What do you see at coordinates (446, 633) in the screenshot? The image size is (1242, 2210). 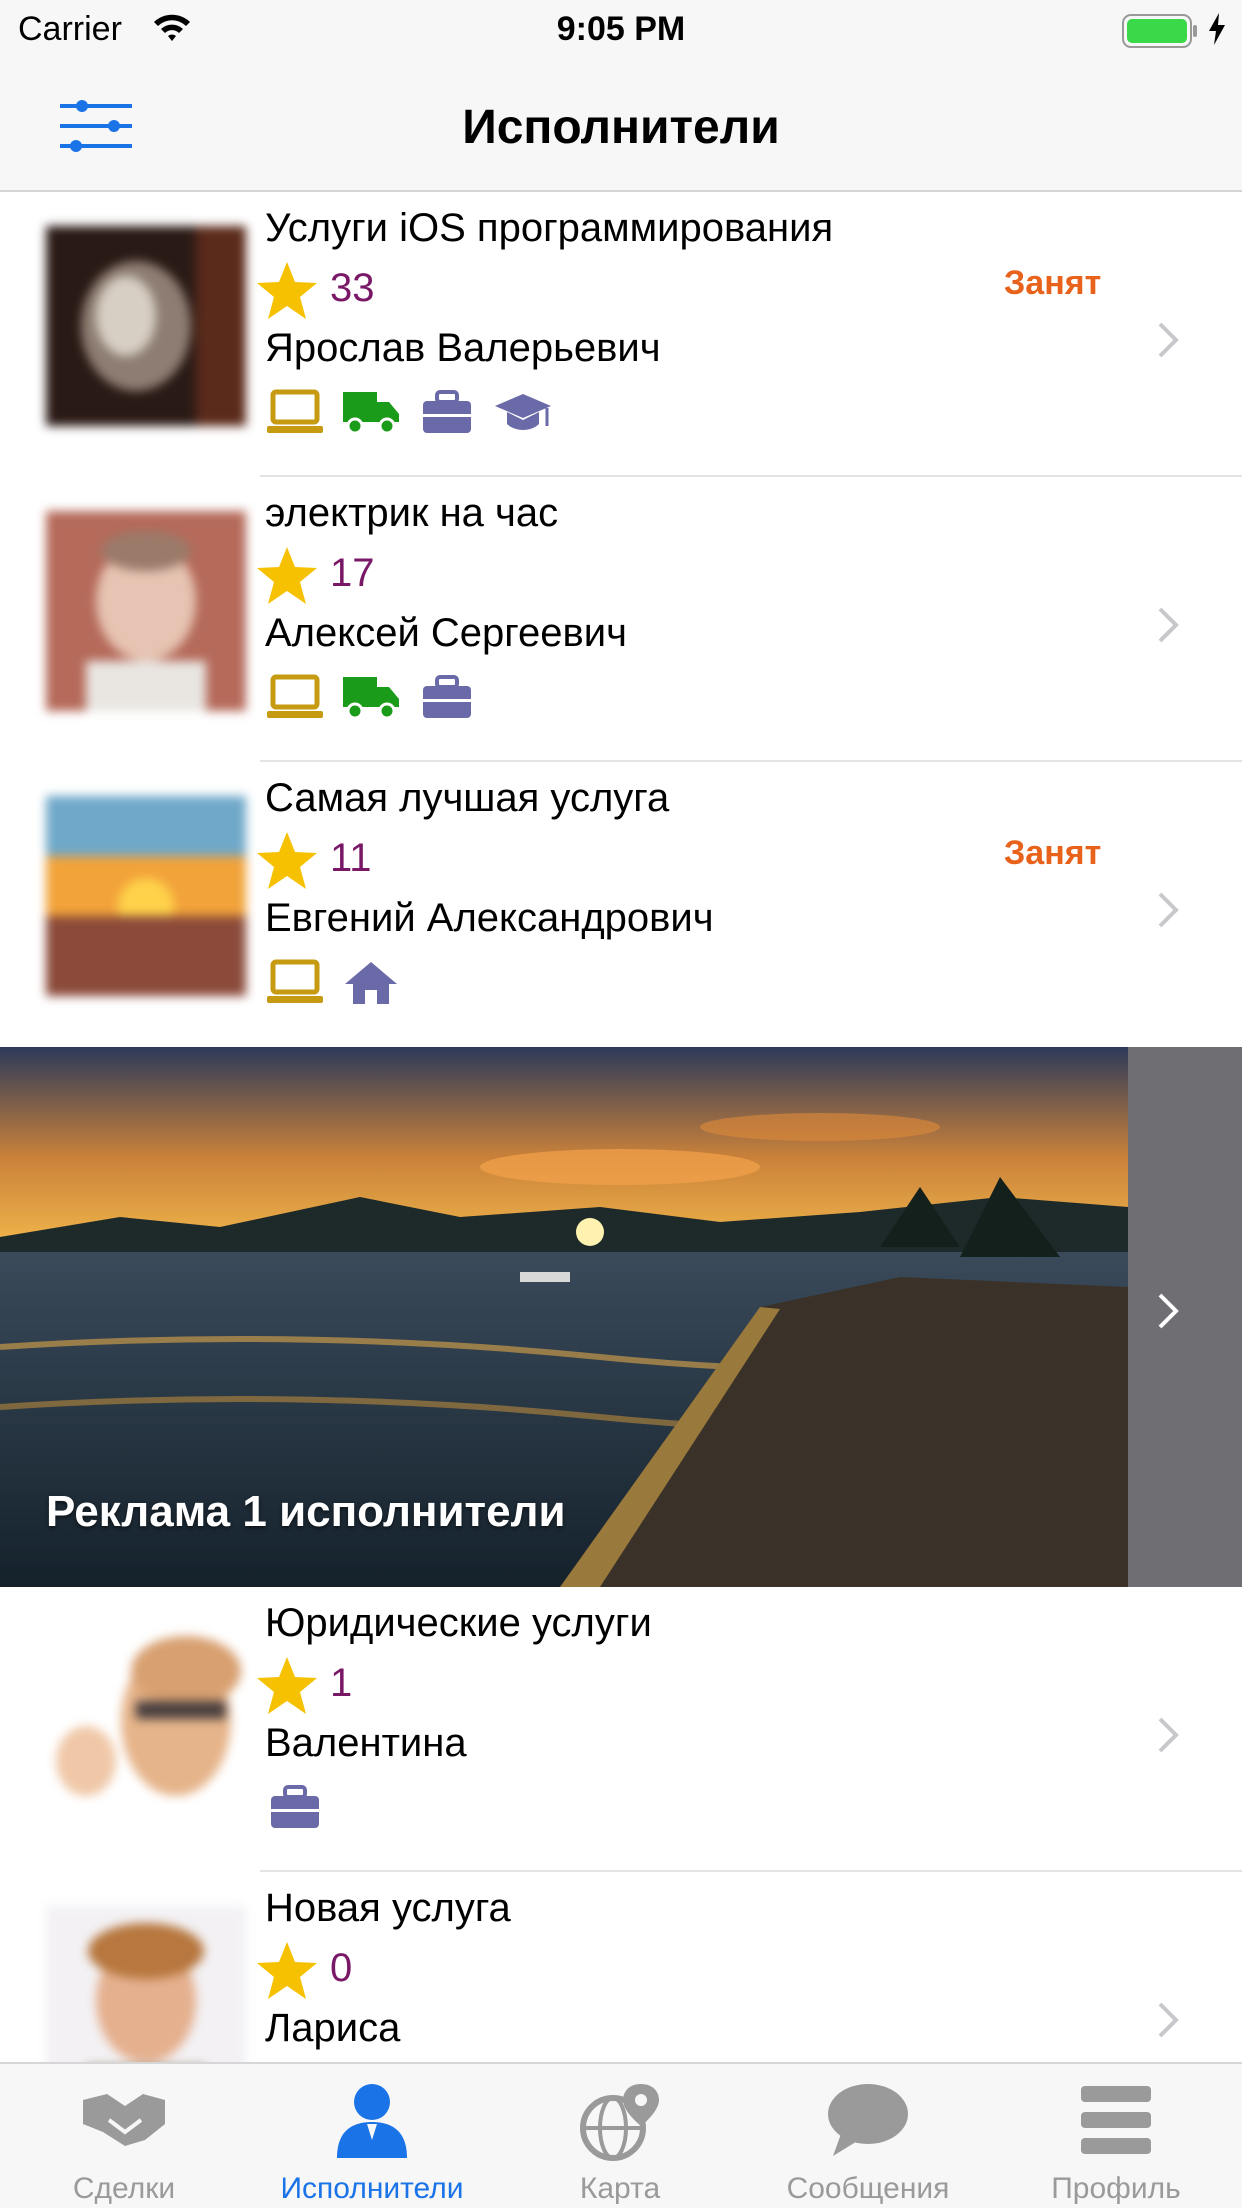 I see `provider-name: Алексей Сергеевич` at bounding box center [446, 633].